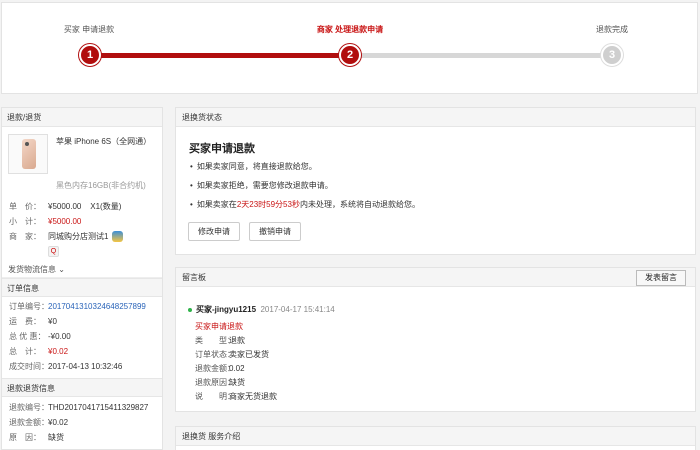 This screenshot has height=450, width=700. What do you see at coordinates (249, 354) in the screenshot?
I see `message-order-status-value: 卖家已发货` at bounding box center [249, 354].